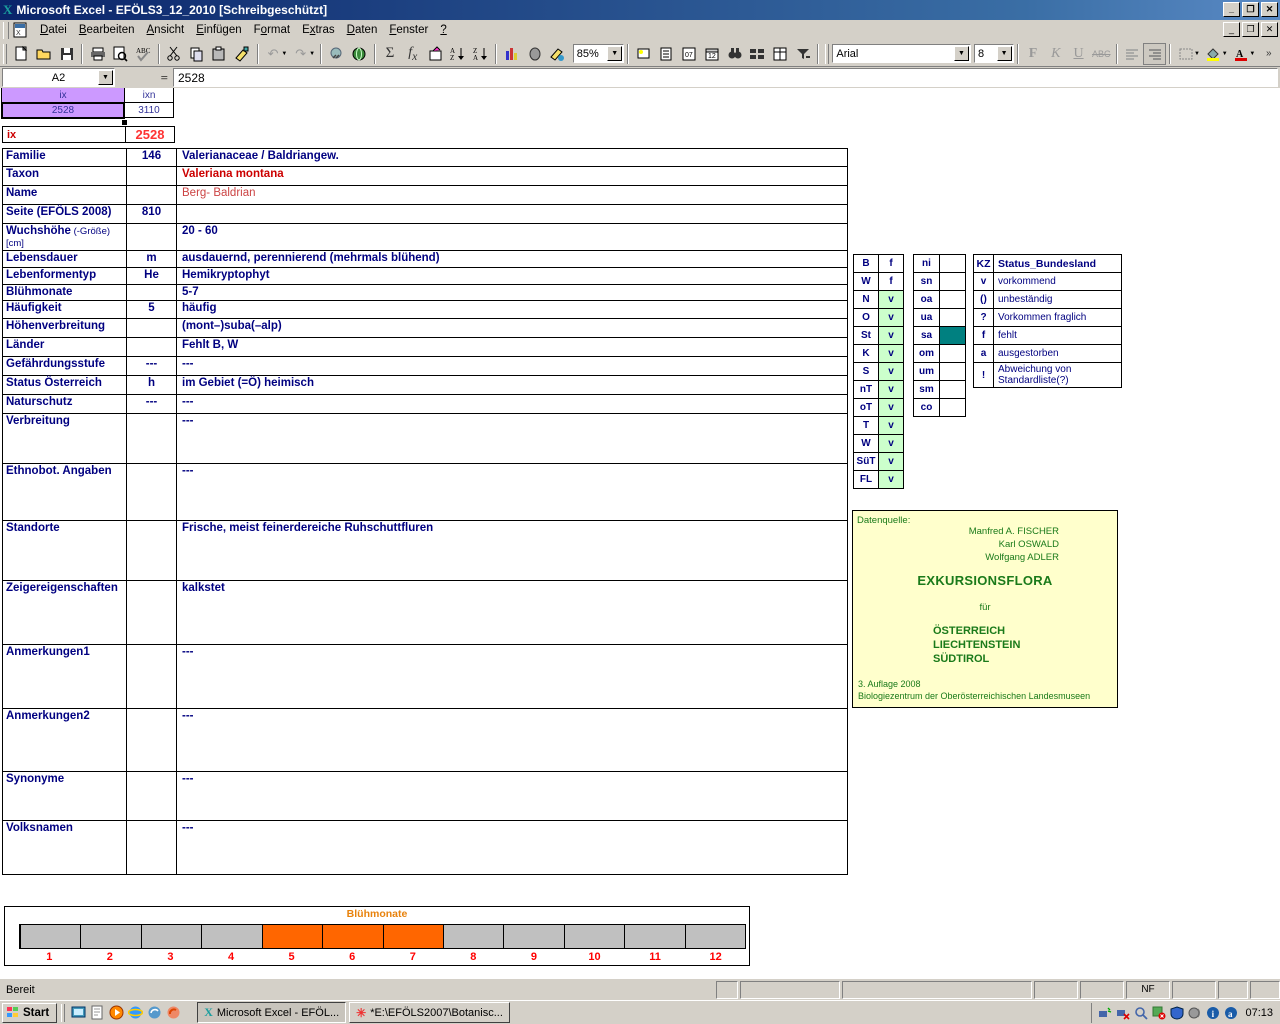  What do you see at coordinates (53, 30) in the screenshot?
I see `menu-datei: Datei` at bounding box center [53, 30].